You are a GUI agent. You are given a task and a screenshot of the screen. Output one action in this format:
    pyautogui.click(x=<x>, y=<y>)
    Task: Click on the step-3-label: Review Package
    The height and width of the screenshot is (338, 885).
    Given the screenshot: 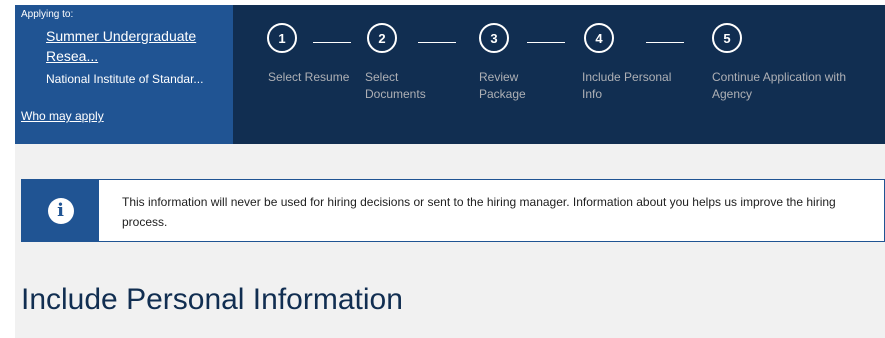 What is the action you would take?
    pyautogui.click(x=502, y=85)
    